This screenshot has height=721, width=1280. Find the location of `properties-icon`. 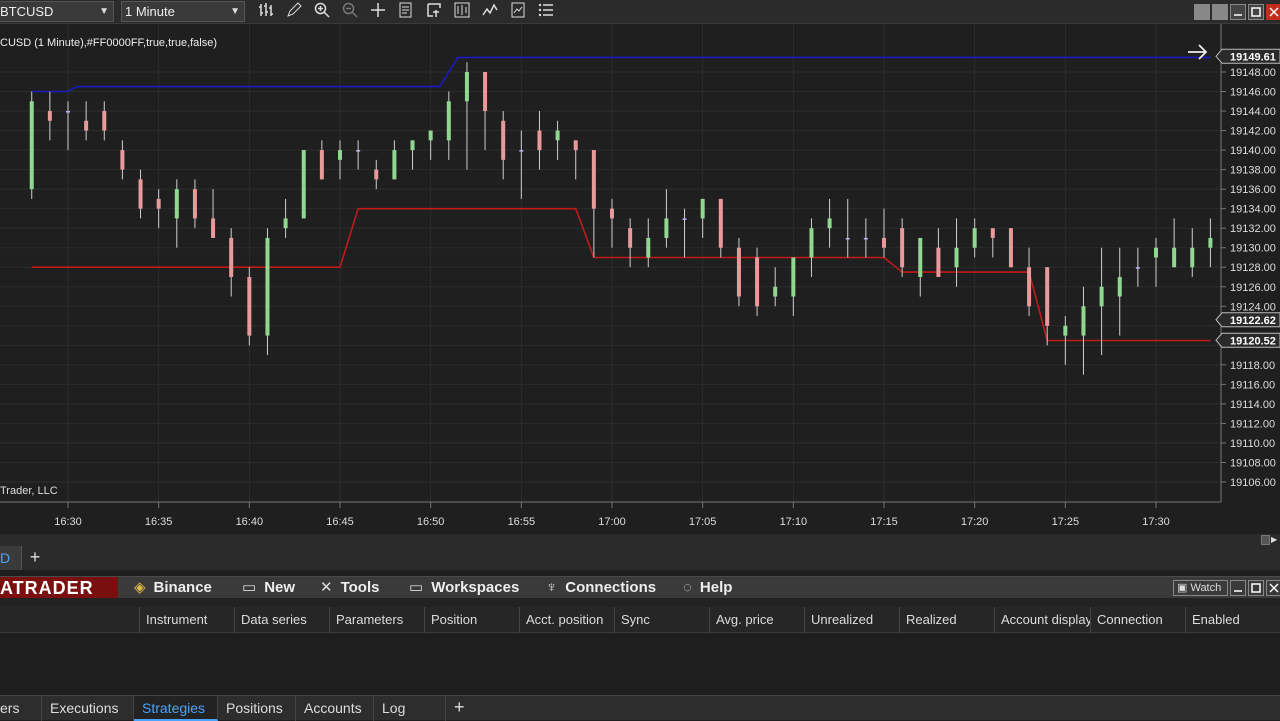

properties-icon is located at coordinates (434, 12).